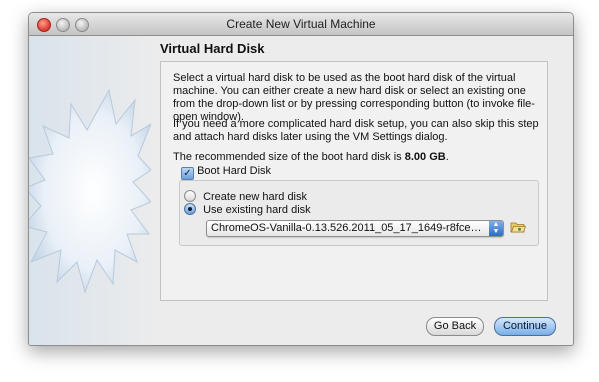  I want to click on window-title: Create New Virtual Machine, so click(301, 24).